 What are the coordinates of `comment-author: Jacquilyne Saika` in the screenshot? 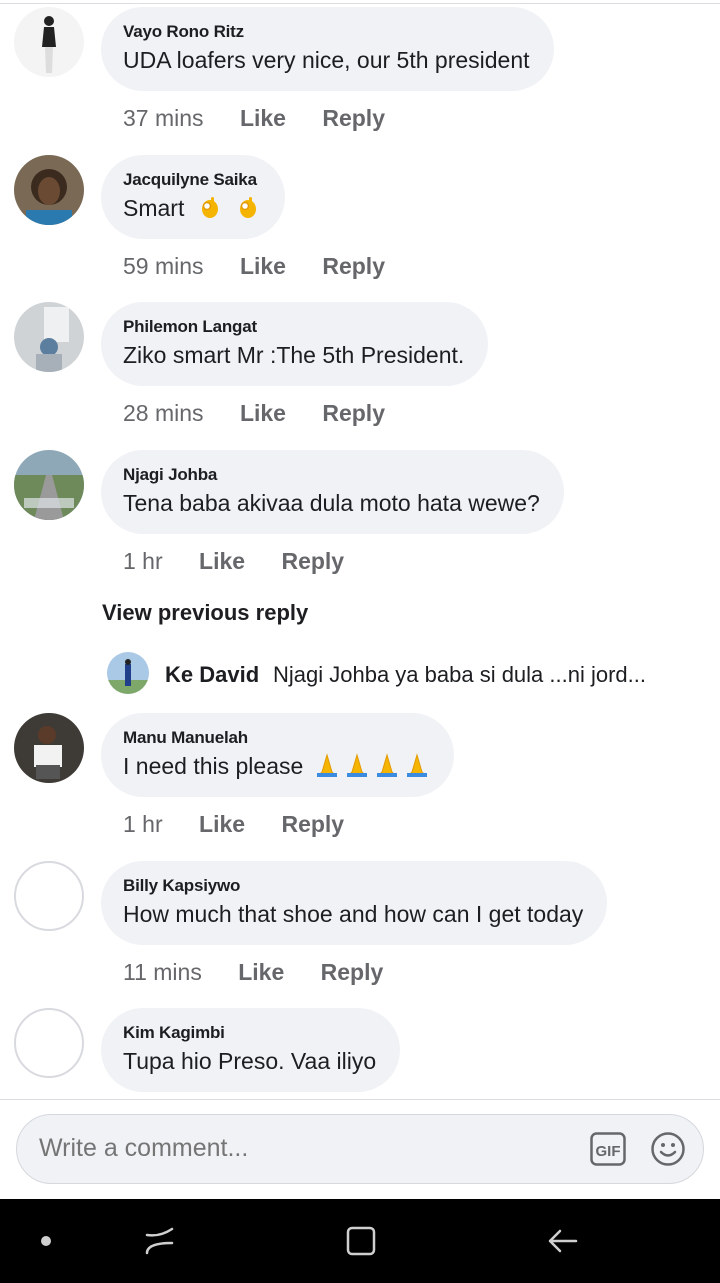 It's located at (192, 180).